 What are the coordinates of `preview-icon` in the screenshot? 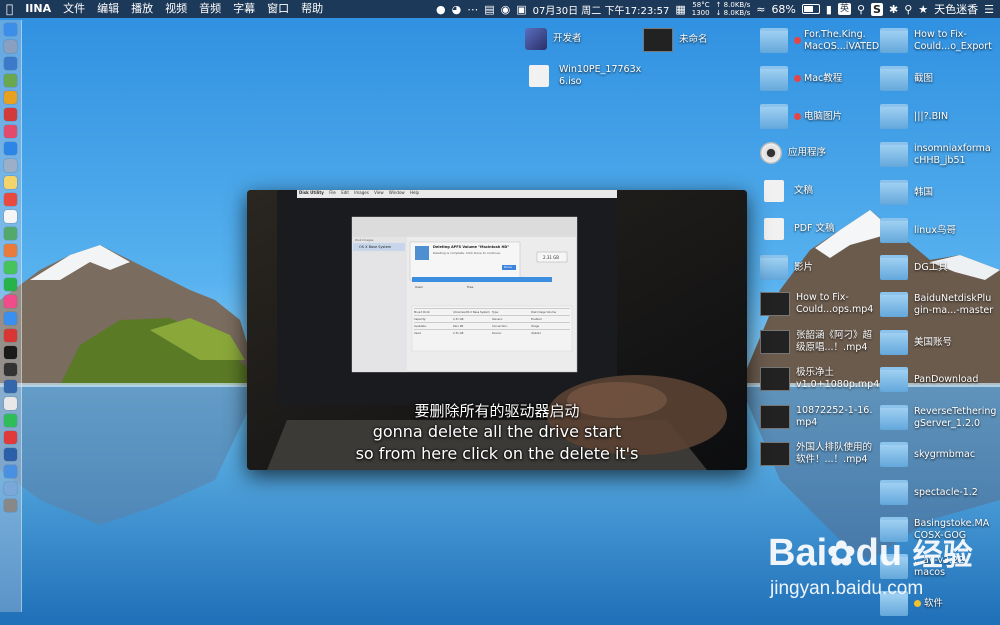 It's located at (10, 165).